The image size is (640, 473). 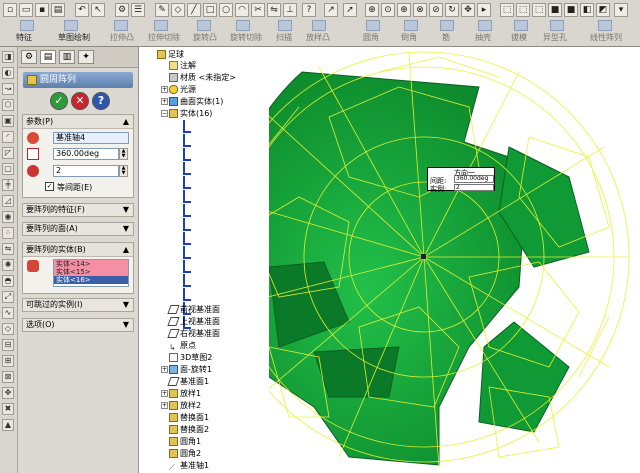 I want to click on tree-top-plane: 上视基准面, so click(x=193, y=321).